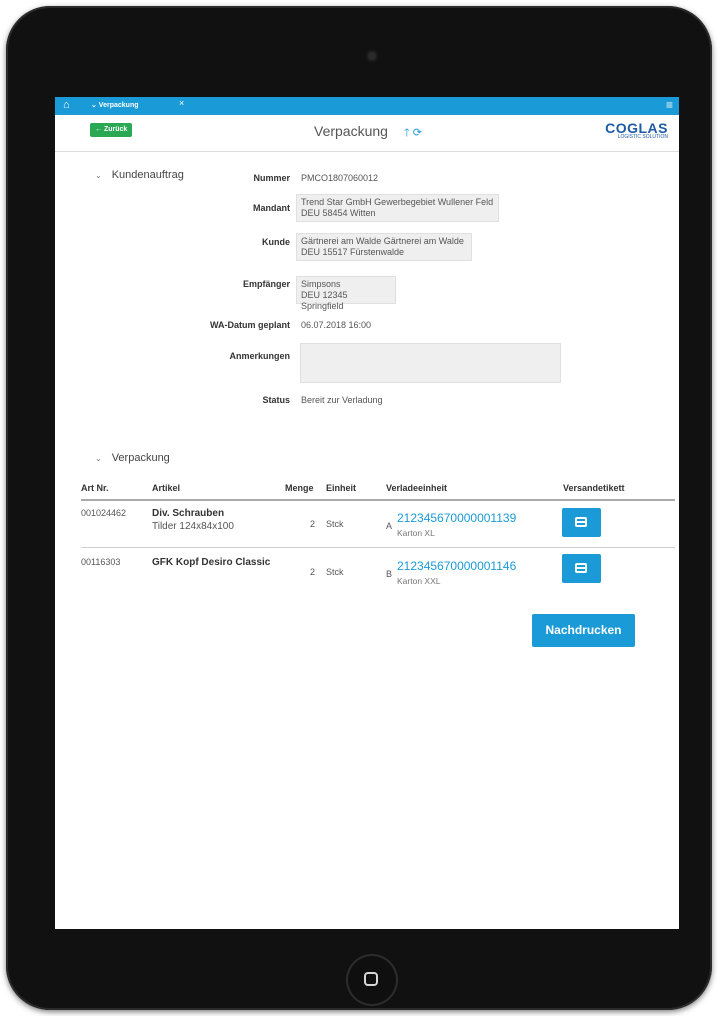 The height and width of the screenshot is (1016, 718). I want to click on kunde-line1: Gärtnerei am Walde Gärtnerei am Walde, so click(382, 241).